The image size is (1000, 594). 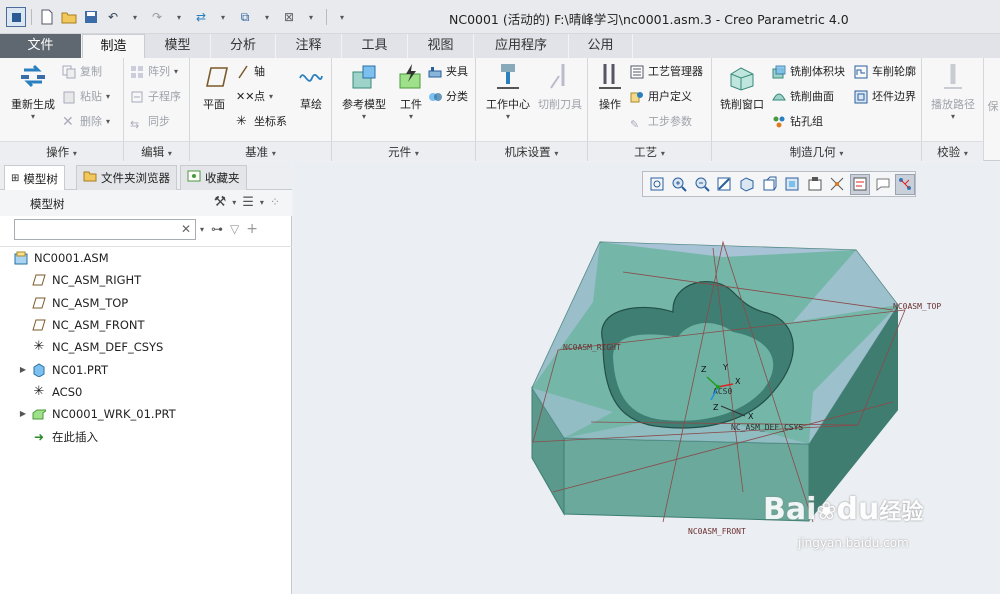 I want to click on tab-model: 模型, so click(x=178, y=46).